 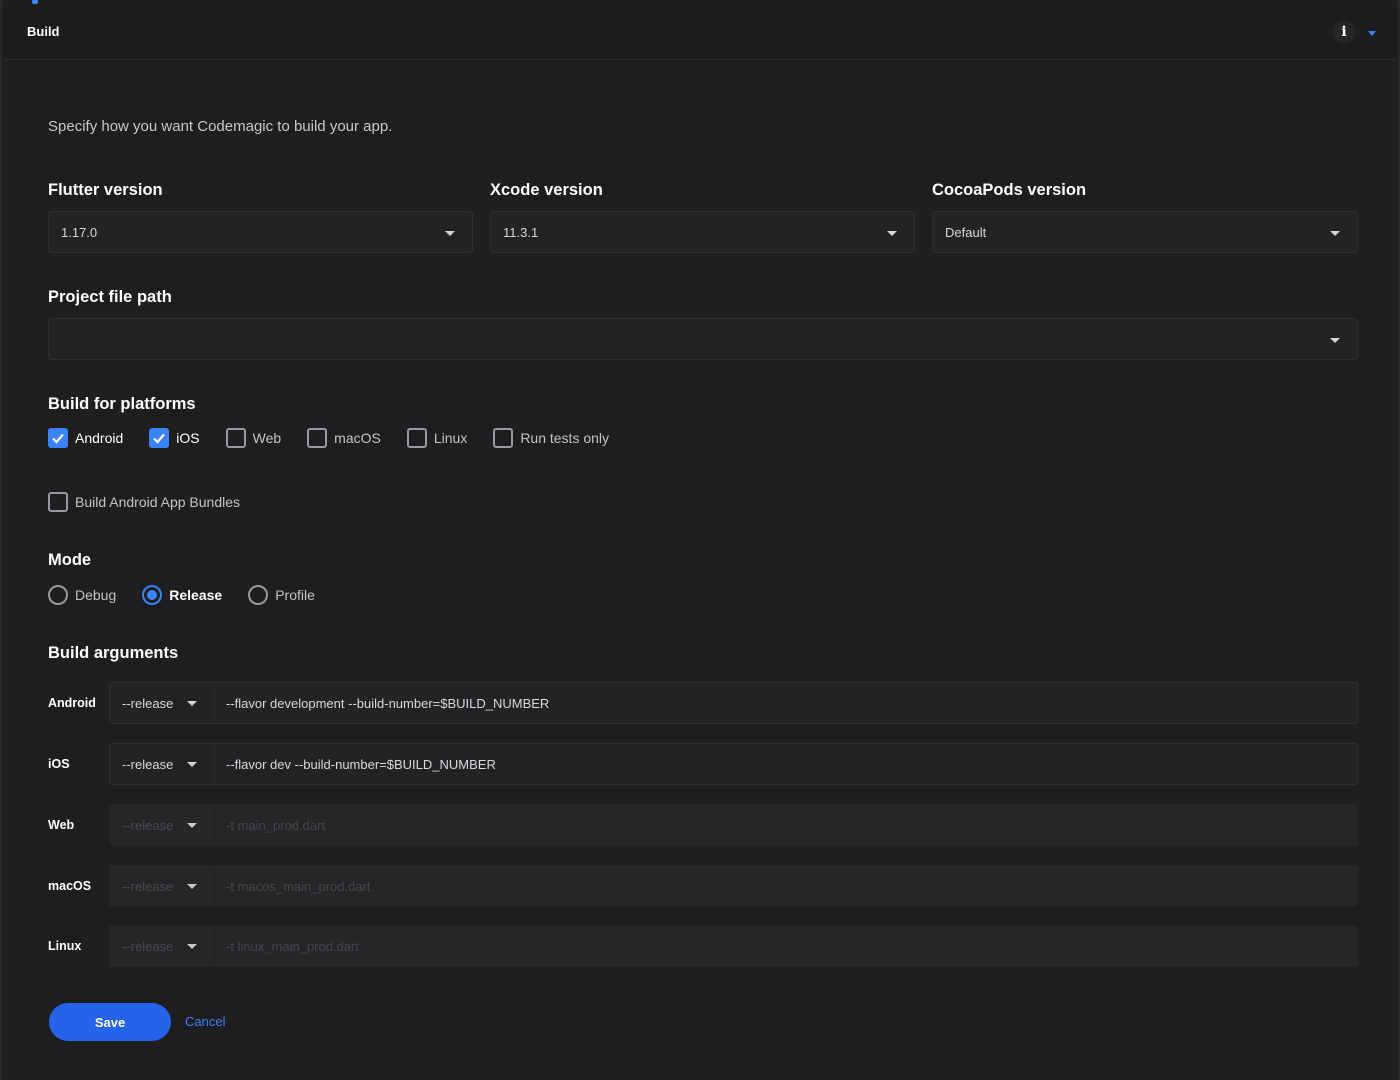 I want to click on platforms-label: Build for platforms, so click(x=122, y=404).